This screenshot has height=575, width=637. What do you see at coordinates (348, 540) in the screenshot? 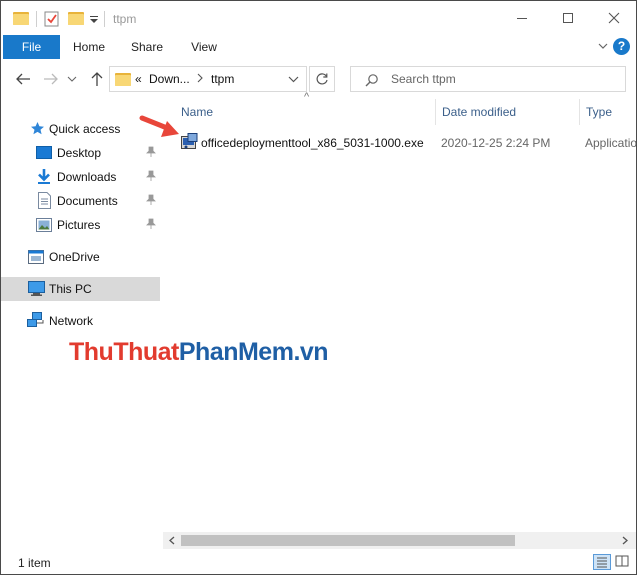
I see `scrollbar-thumb` at bounding box center [348, 540].